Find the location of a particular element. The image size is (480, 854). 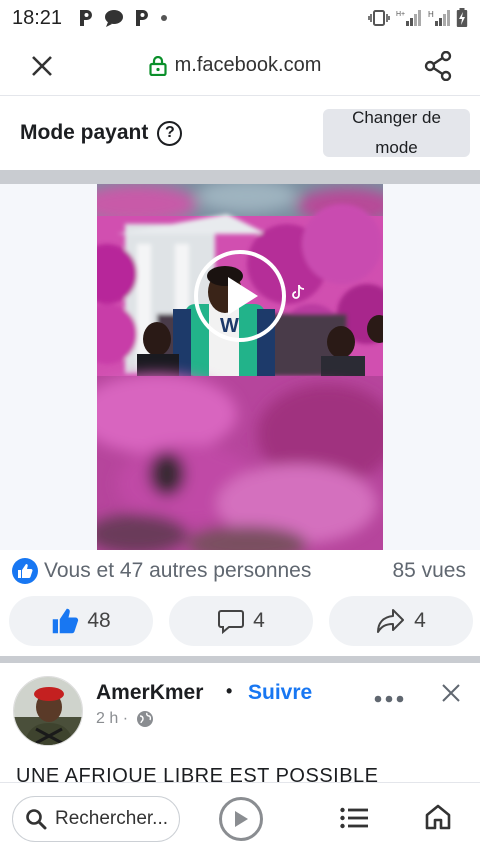

share-count: 4 is located at coordinates (420, 620).